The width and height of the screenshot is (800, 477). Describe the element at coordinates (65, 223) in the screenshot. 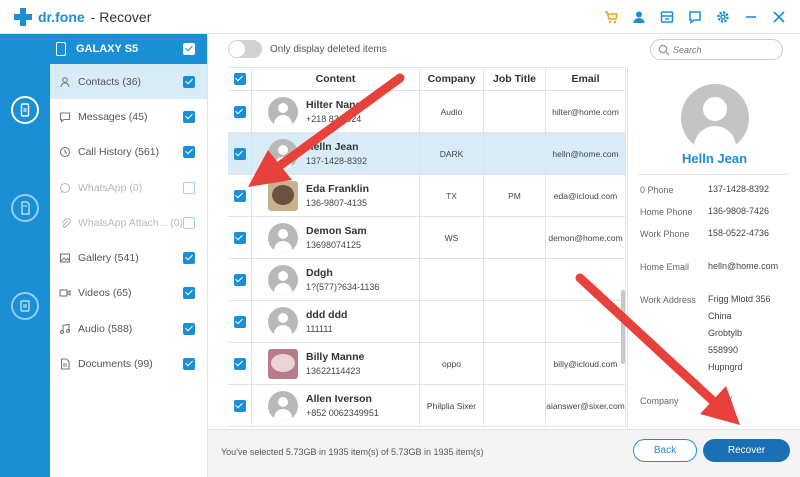

I see `attachment-icon` at that location.